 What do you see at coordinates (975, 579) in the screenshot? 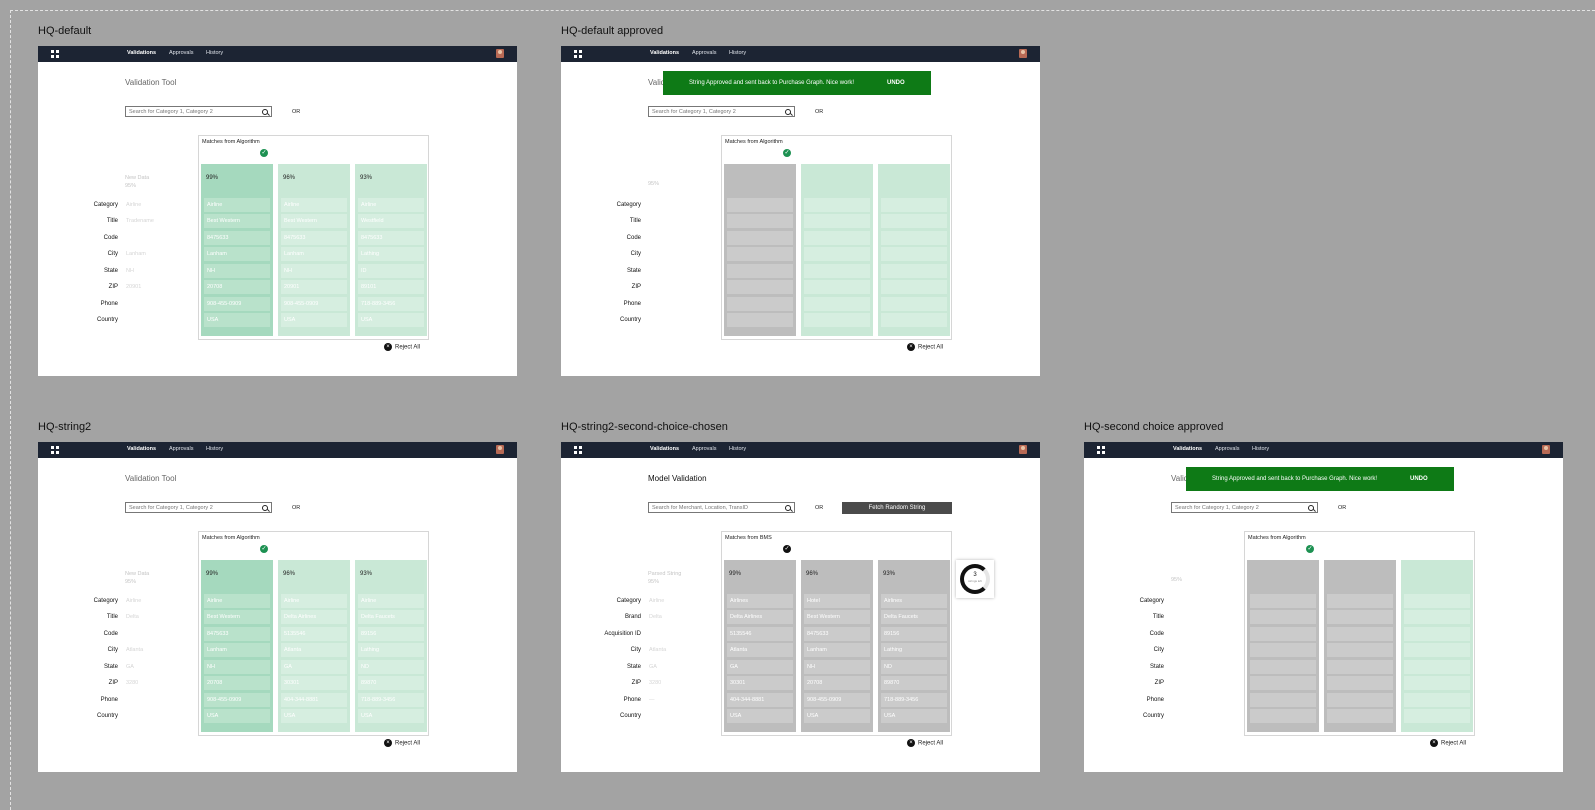
I see `progress-spinner: 3 strings left` at bounding box center [975, 579].